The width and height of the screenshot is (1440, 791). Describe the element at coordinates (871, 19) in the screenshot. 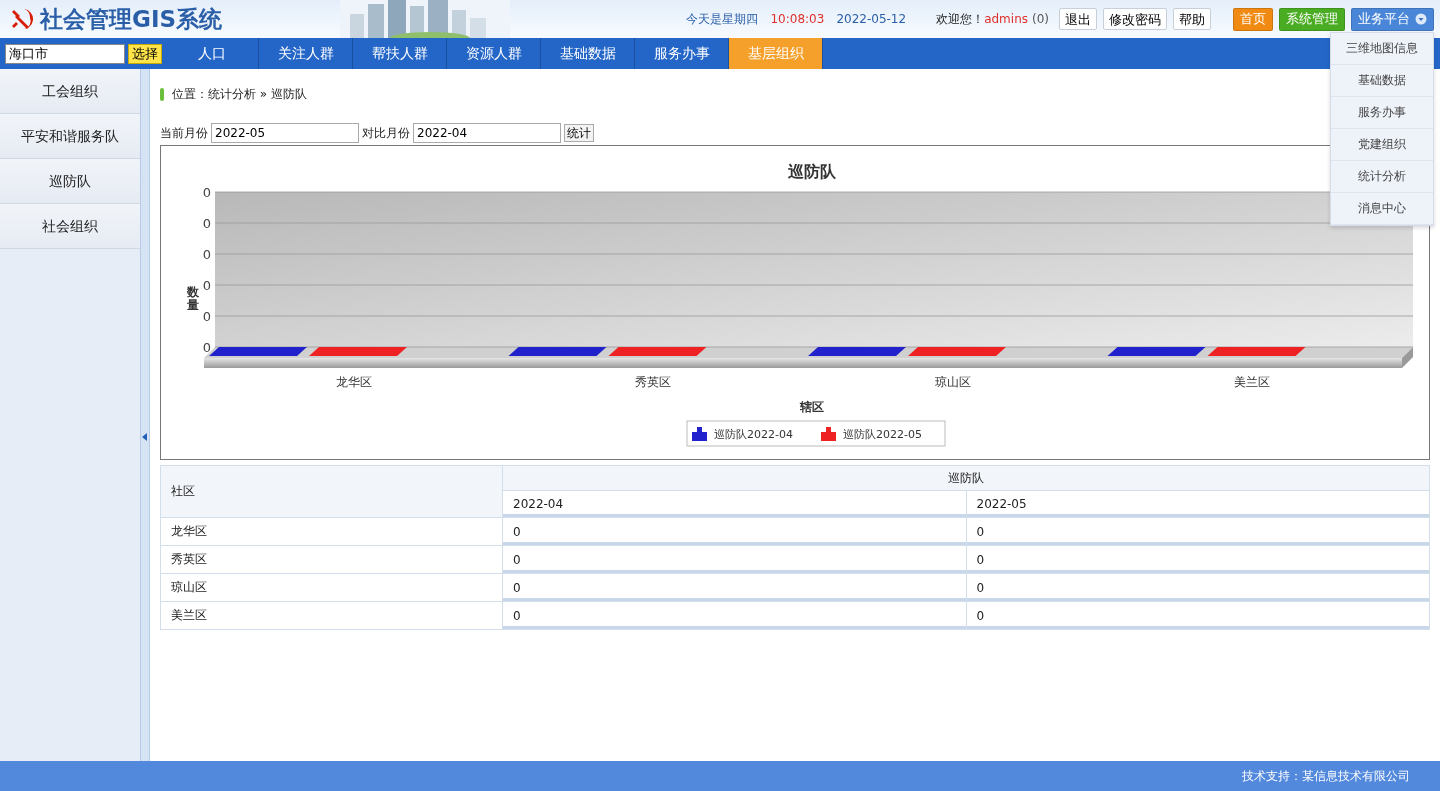

I see `date-text: 2022-05-12` at that location.